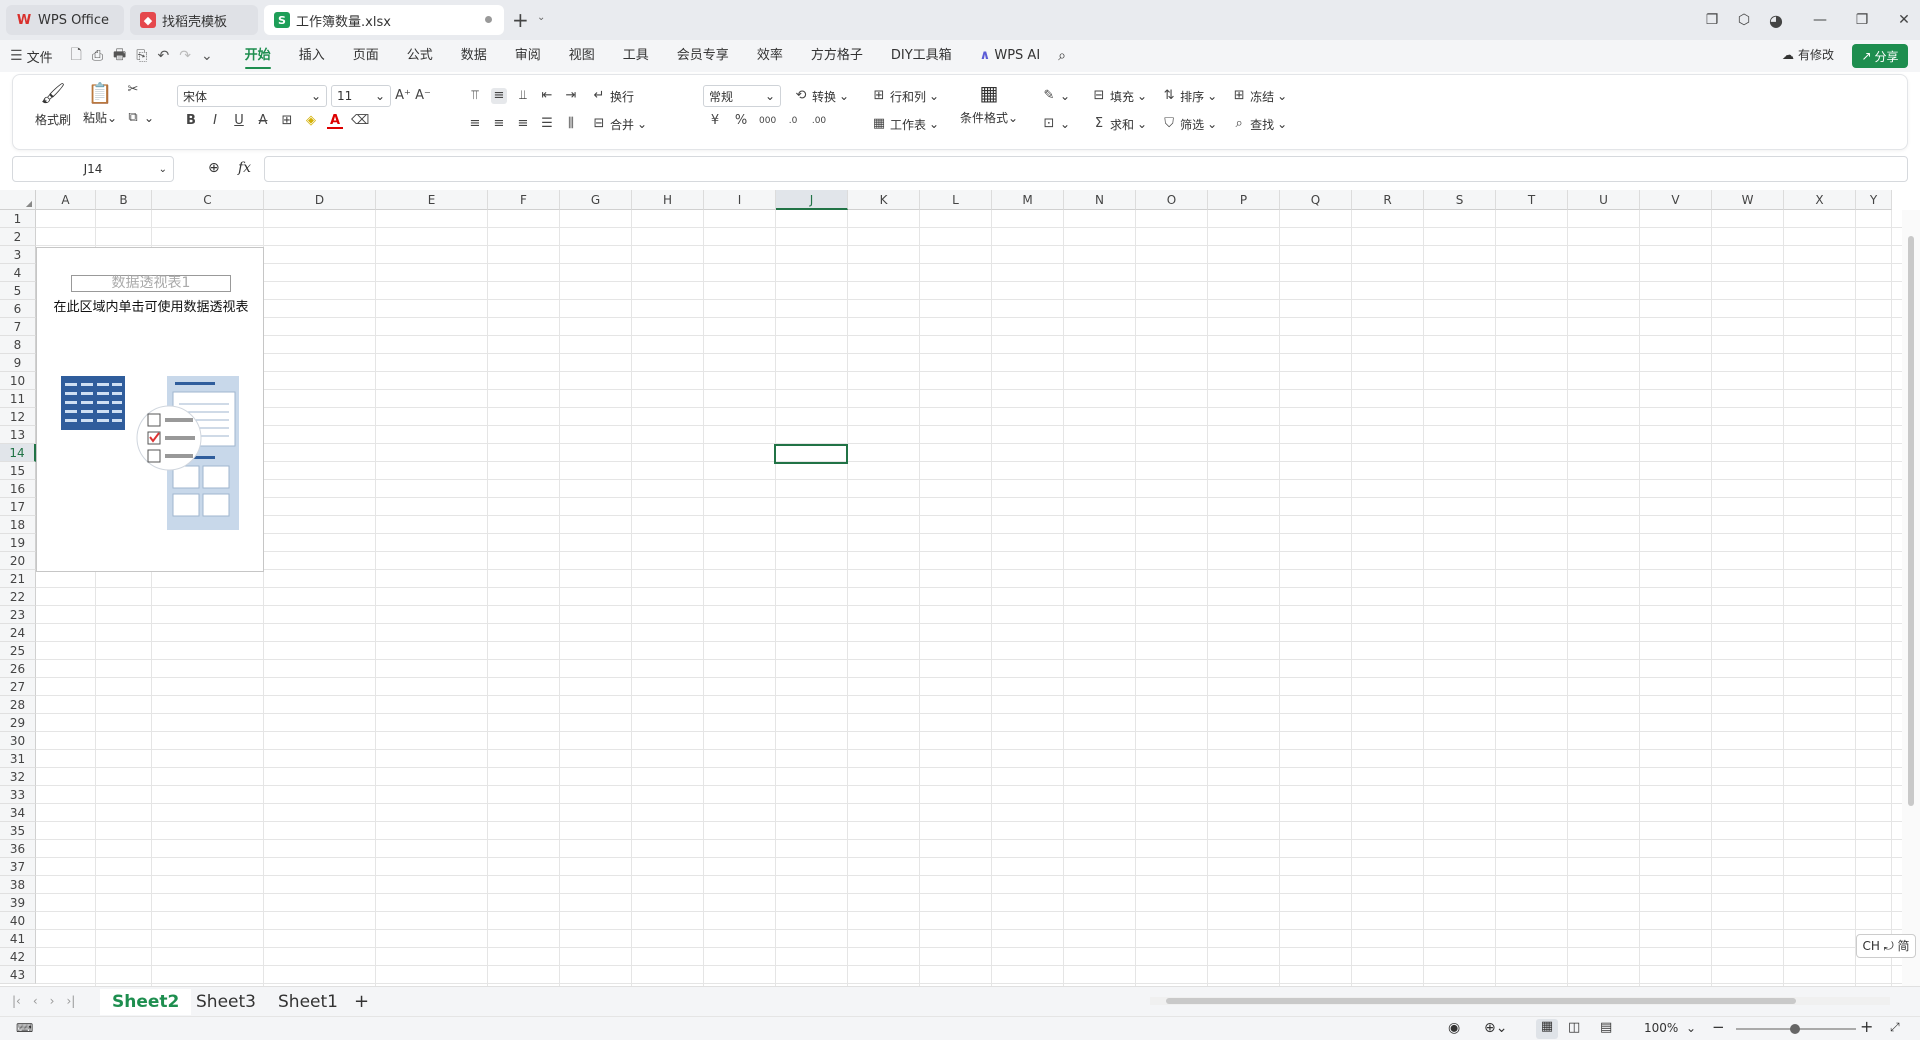 The height and width of the screenshot is (1040, 1920). I want to click on row-header-4: 4, so click(18, 273).